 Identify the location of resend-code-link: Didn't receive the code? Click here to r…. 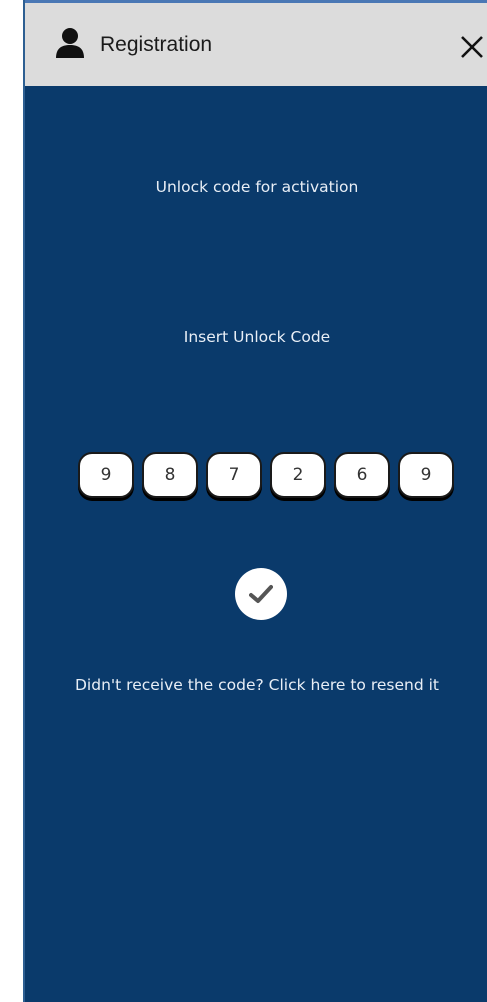
(256, 685).